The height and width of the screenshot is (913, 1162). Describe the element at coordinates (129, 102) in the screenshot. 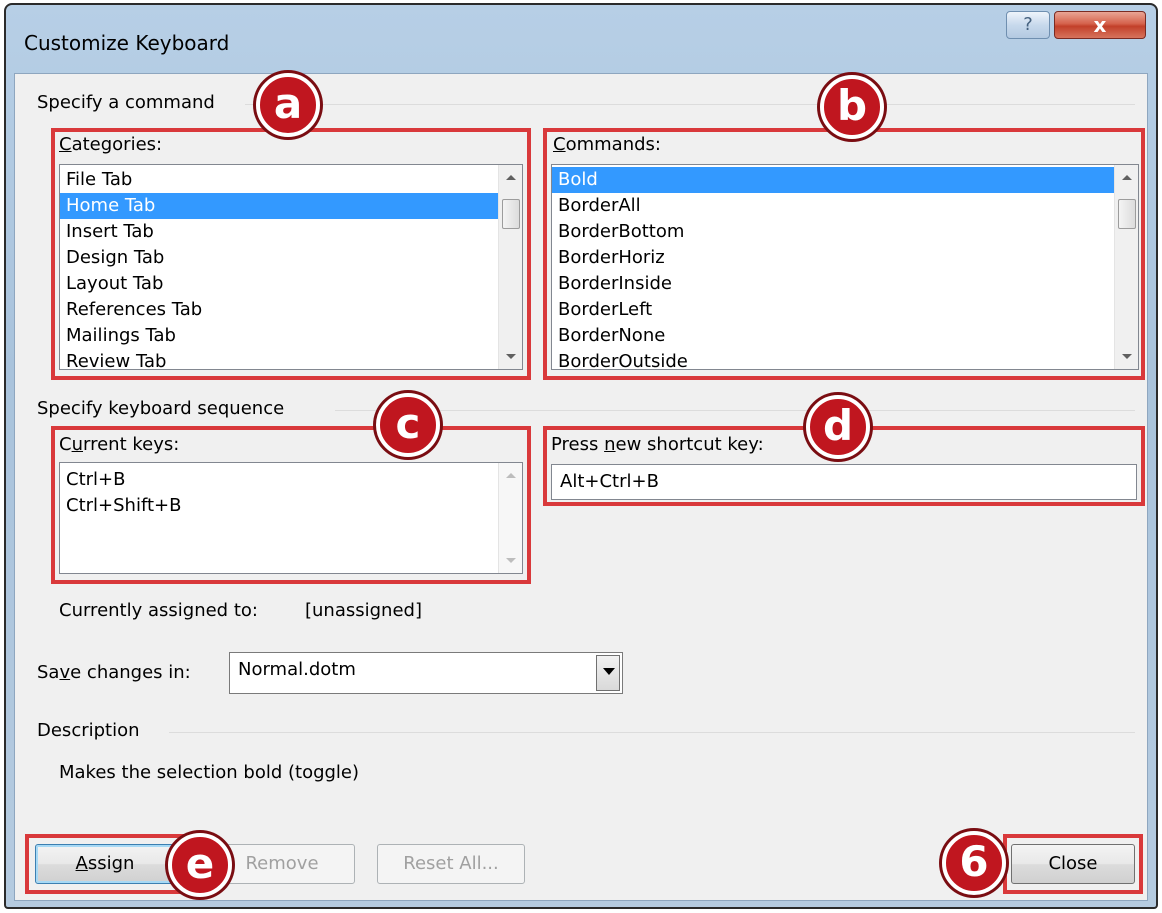

I see `specify-command-heading: Specify a command` at that location.